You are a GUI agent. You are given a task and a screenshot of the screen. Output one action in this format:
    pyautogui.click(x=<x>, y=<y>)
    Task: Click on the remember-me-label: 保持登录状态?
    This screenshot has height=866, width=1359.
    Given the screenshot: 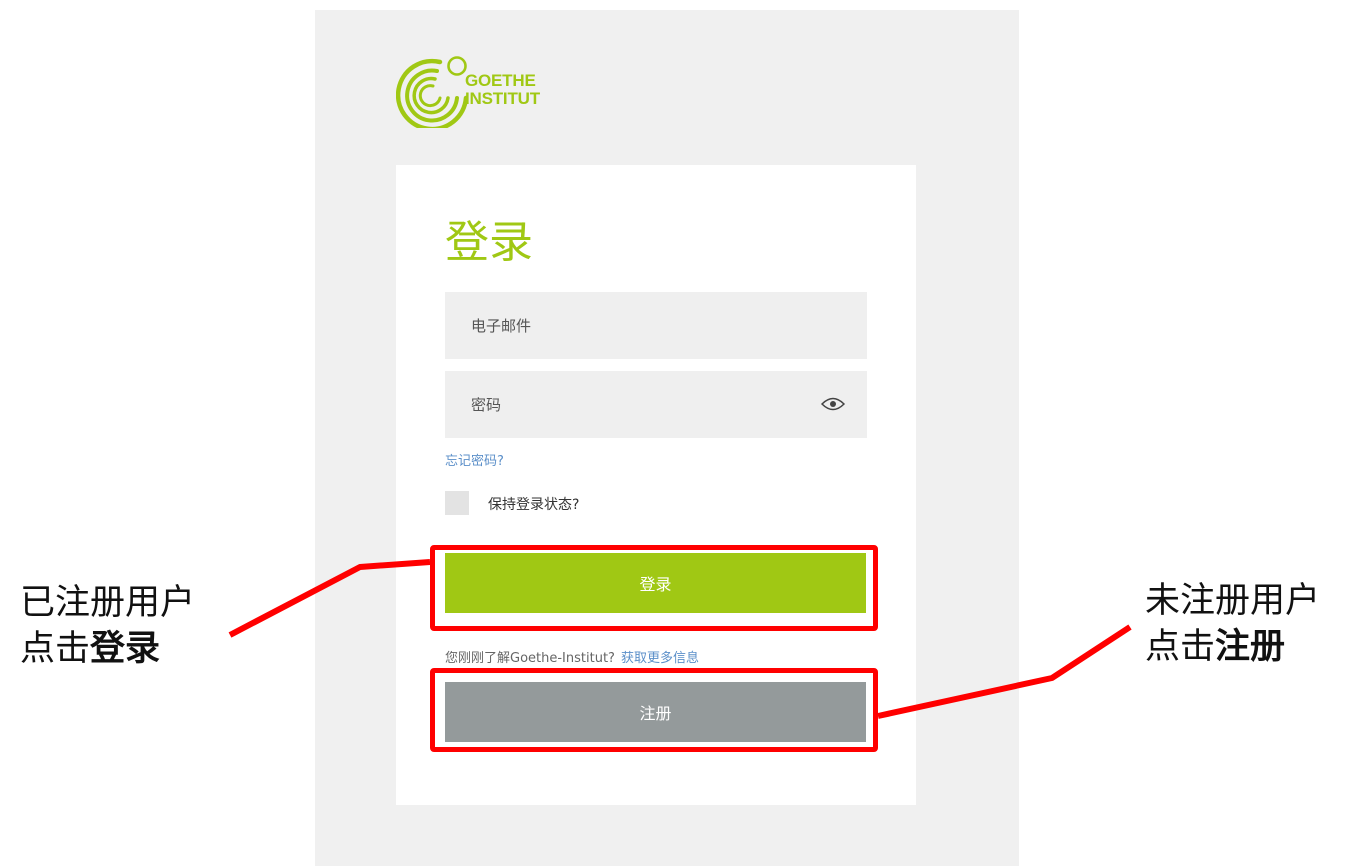 What is the action you would take?
    pyautogui.click(x=534, y=505)
    